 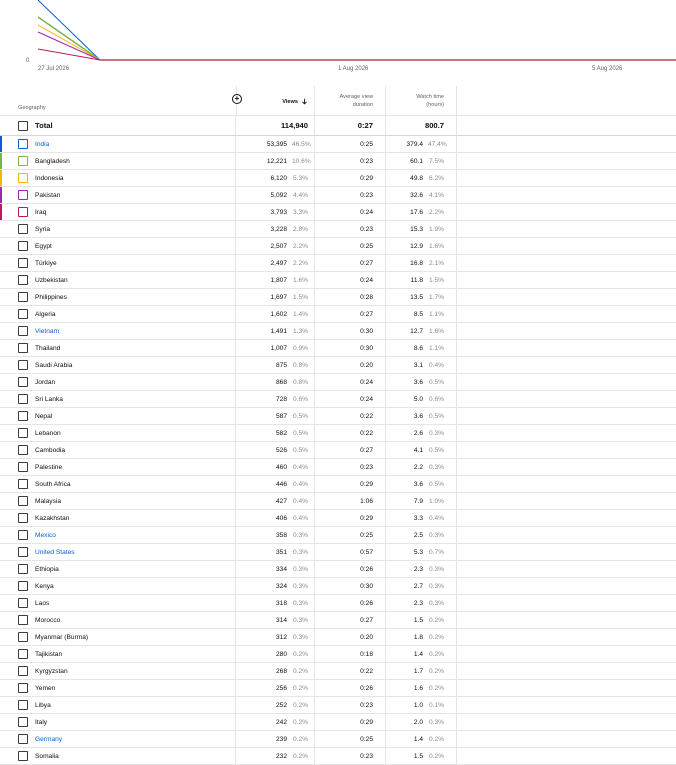 I want to click on avg-cell: 0:29, so click(x=350, y=484).